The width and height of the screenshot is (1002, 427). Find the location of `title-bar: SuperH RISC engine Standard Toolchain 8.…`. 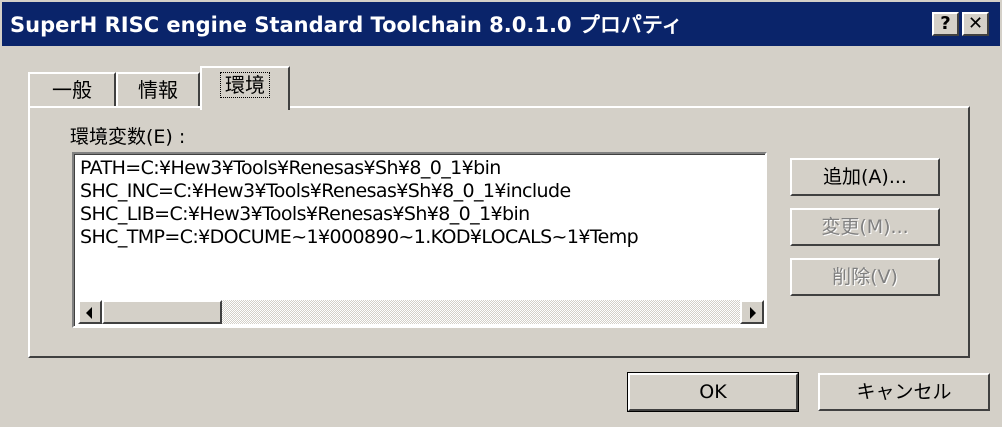

title-bar: SuperH RISC engine Standard Toolchain 8.… is located at coordinates (501, 24).